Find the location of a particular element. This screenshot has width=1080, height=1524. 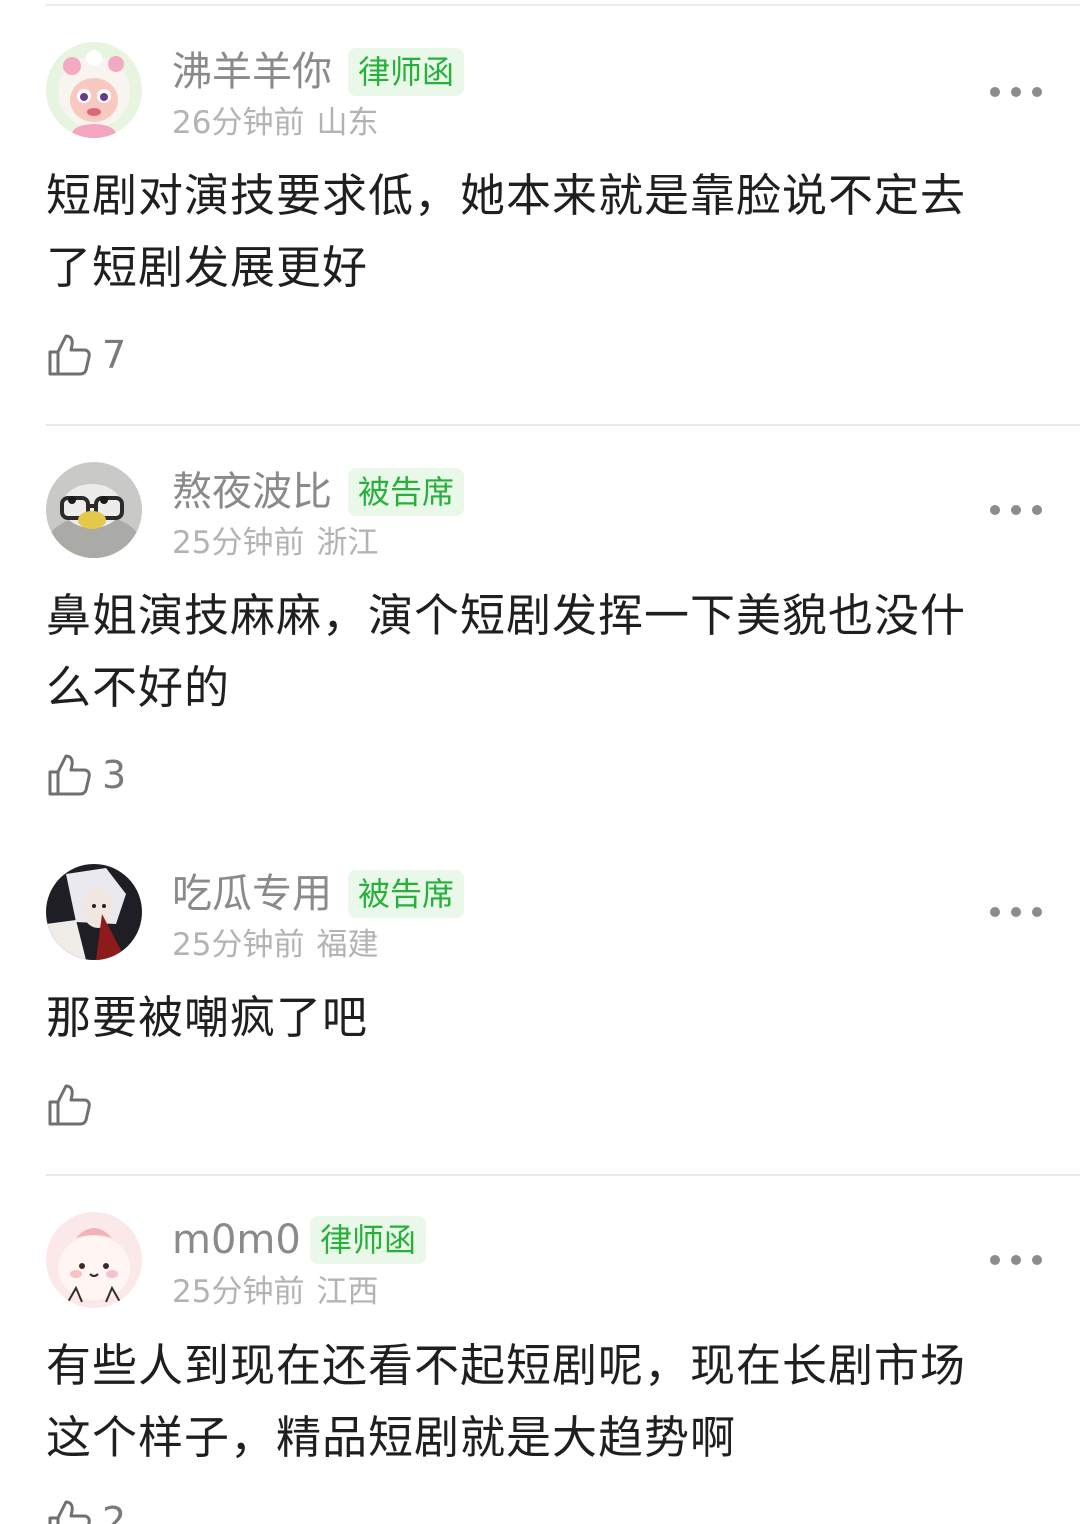

like-button is located at coordinates (74, 1105).